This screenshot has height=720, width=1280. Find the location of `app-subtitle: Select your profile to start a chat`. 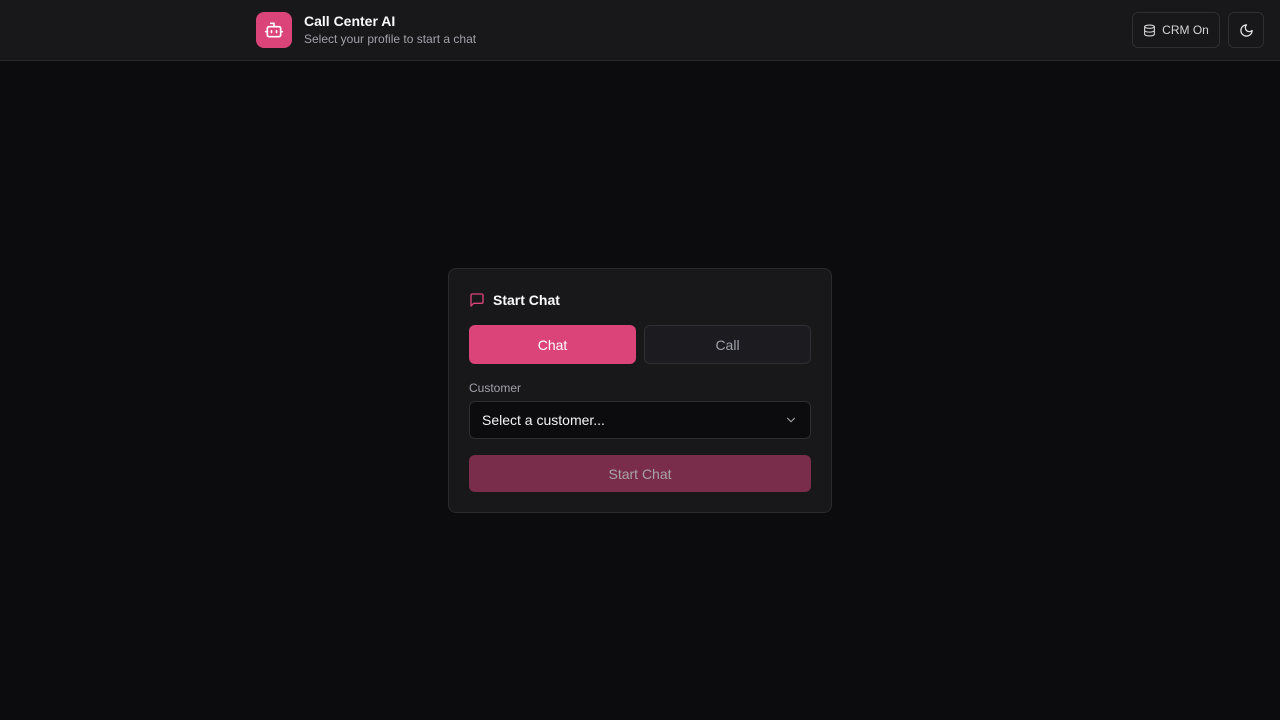

app-subtitle: Select your profile to start a chat is located at coordinates (390, 39).